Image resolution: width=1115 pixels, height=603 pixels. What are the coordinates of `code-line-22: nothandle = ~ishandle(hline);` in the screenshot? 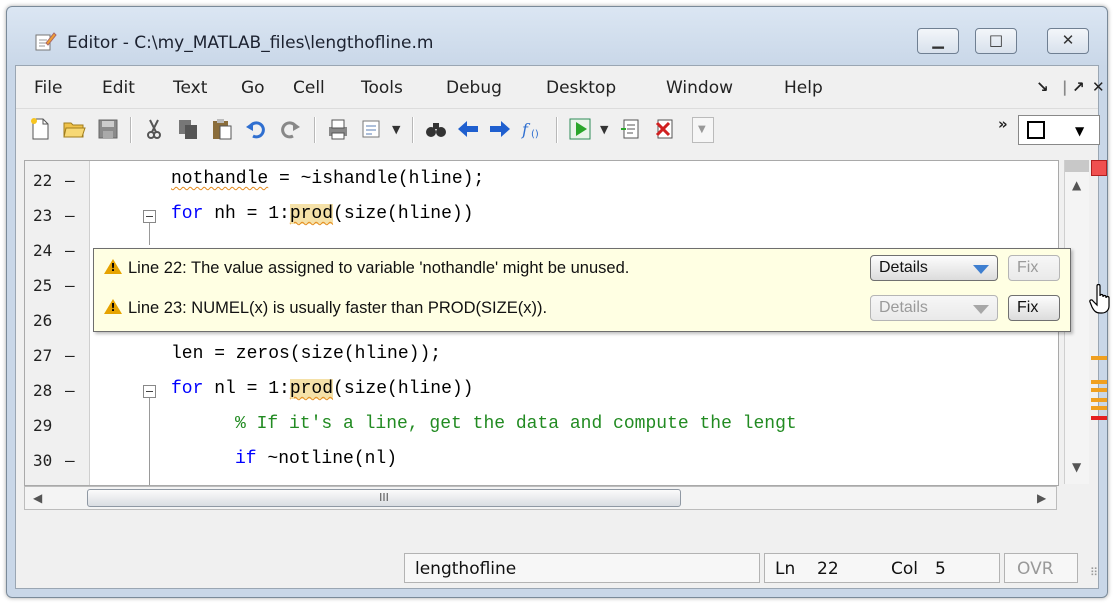 It's located at (327, 179).